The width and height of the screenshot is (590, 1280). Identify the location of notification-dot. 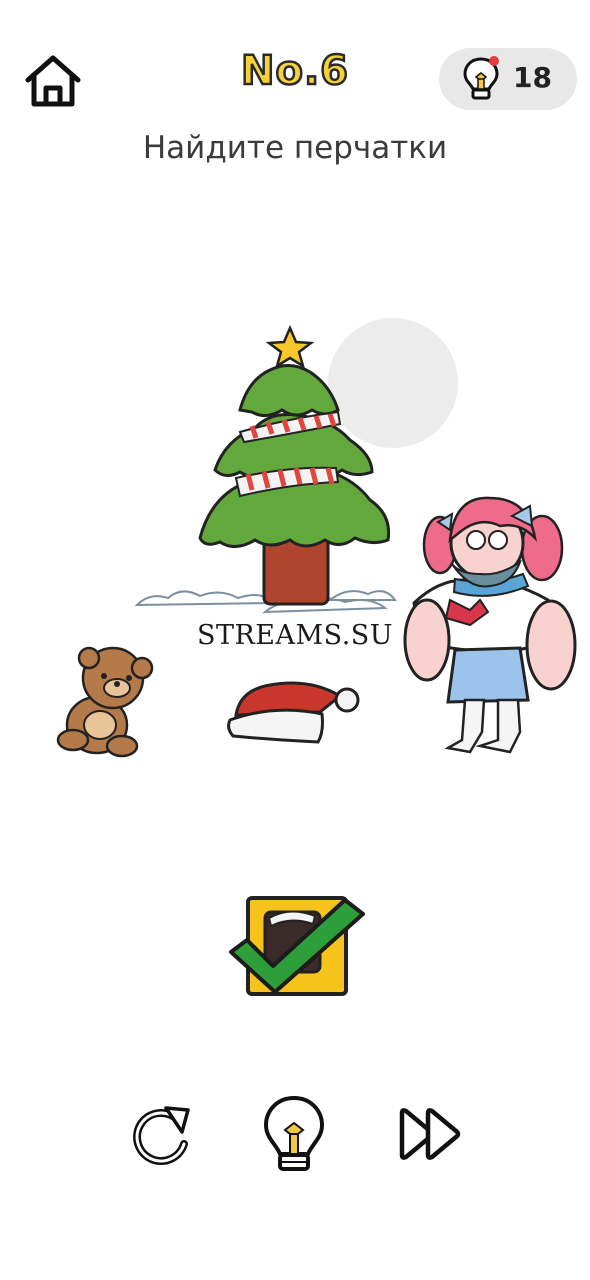
(494, 61).